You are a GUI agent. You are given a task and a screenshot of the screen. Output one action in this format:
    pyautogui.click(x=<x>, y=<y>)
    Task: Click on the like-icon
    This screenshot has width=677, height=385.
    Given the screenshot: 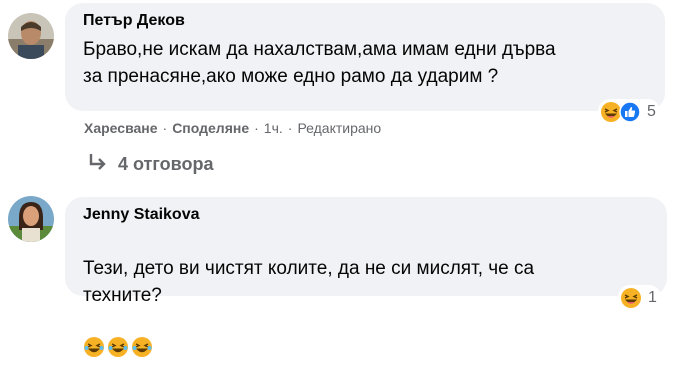 What is the action you would take?
    pyautogui.click(x=630, y=112)
    